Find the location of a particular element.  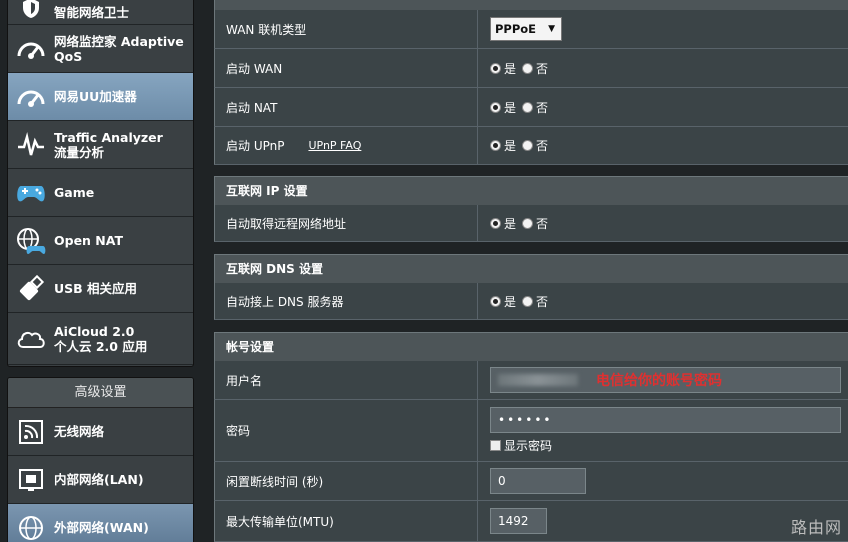

advanced-settings-header: 高级设置 is located at coordinates (100, 393).